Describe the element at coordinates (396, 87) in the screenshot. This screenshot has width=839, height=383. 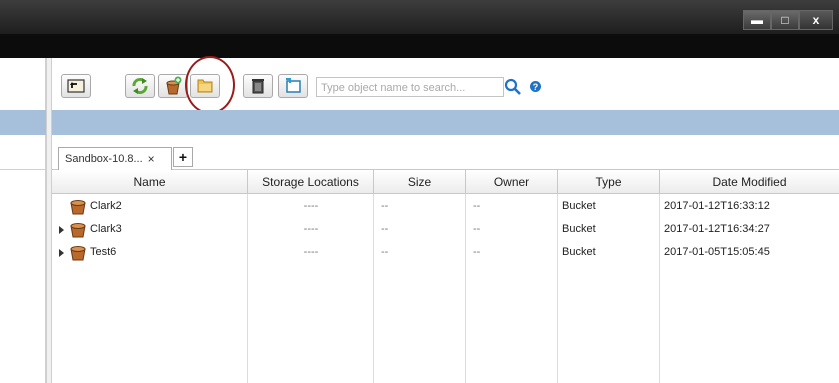
I see `search-input` at that location.